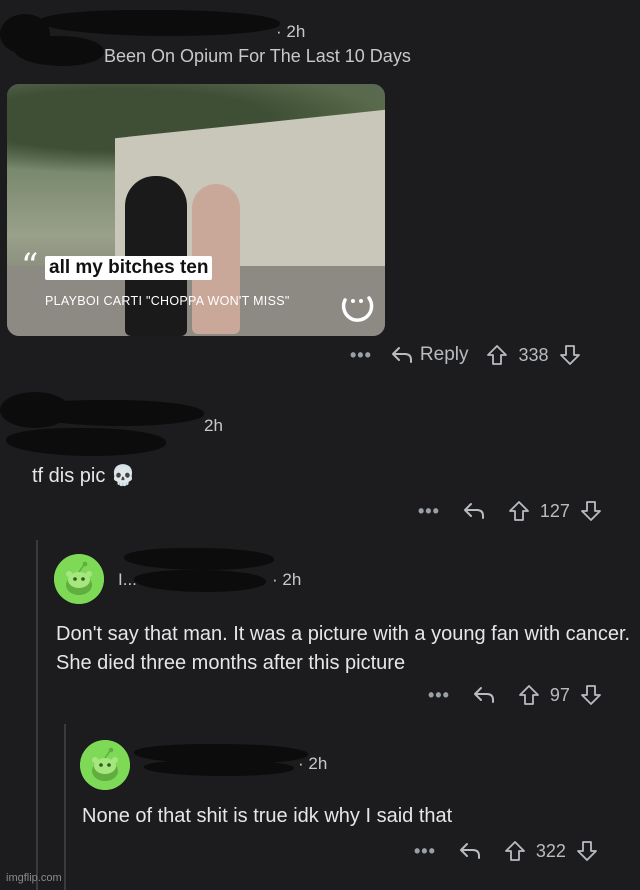  What do you see at coordinates (167, 301) in the screenshot?
I see `image-subcaption: PLAYBOI CARTI "CHOPPA WON'T MISS"` at bounding box center [167, 301].